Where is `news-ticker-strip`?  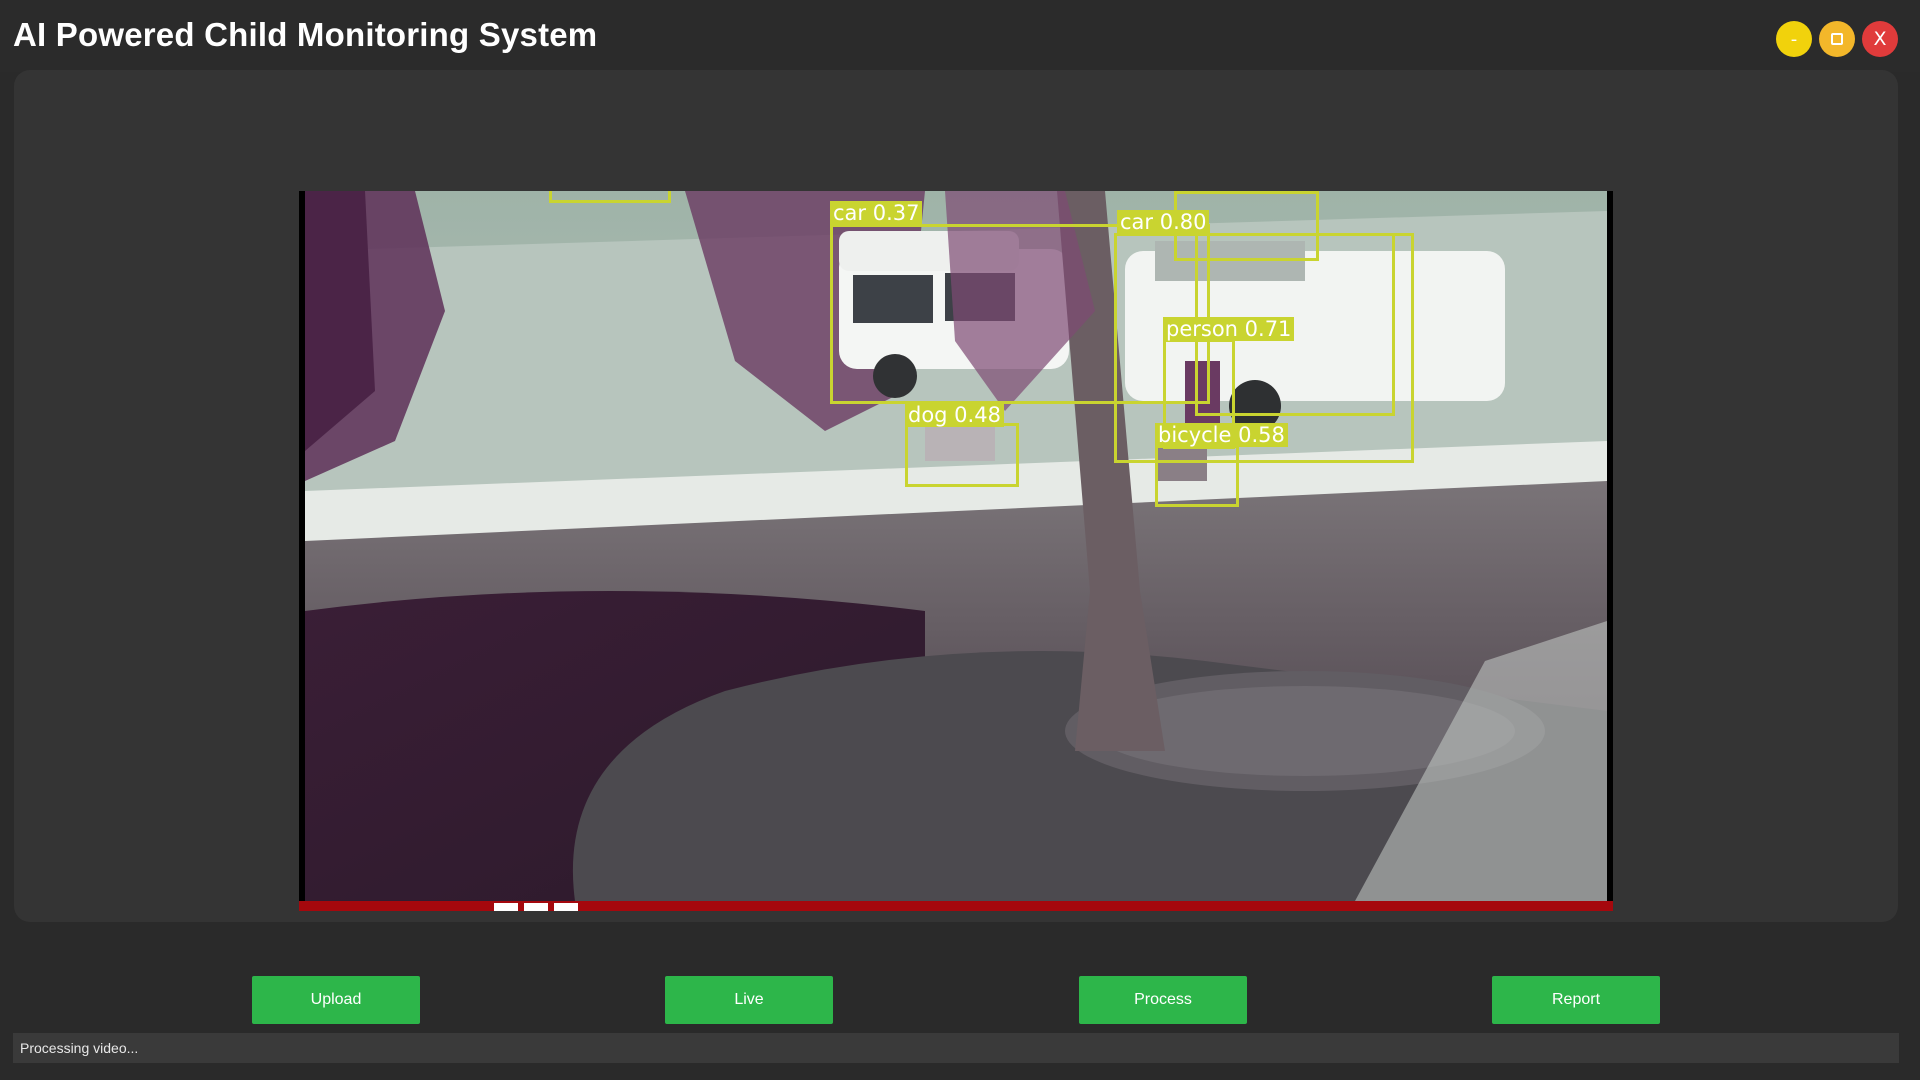
news-ticker-strip is located at coordinates (956, 906).